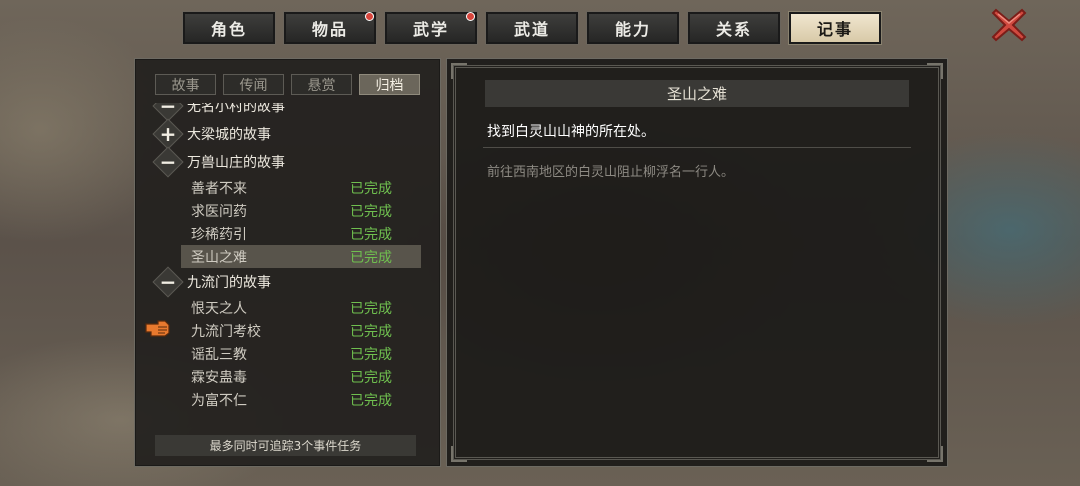 The image size is (1080, 486). I want to click on quest-name: 圣山之难, so click(219, 257).